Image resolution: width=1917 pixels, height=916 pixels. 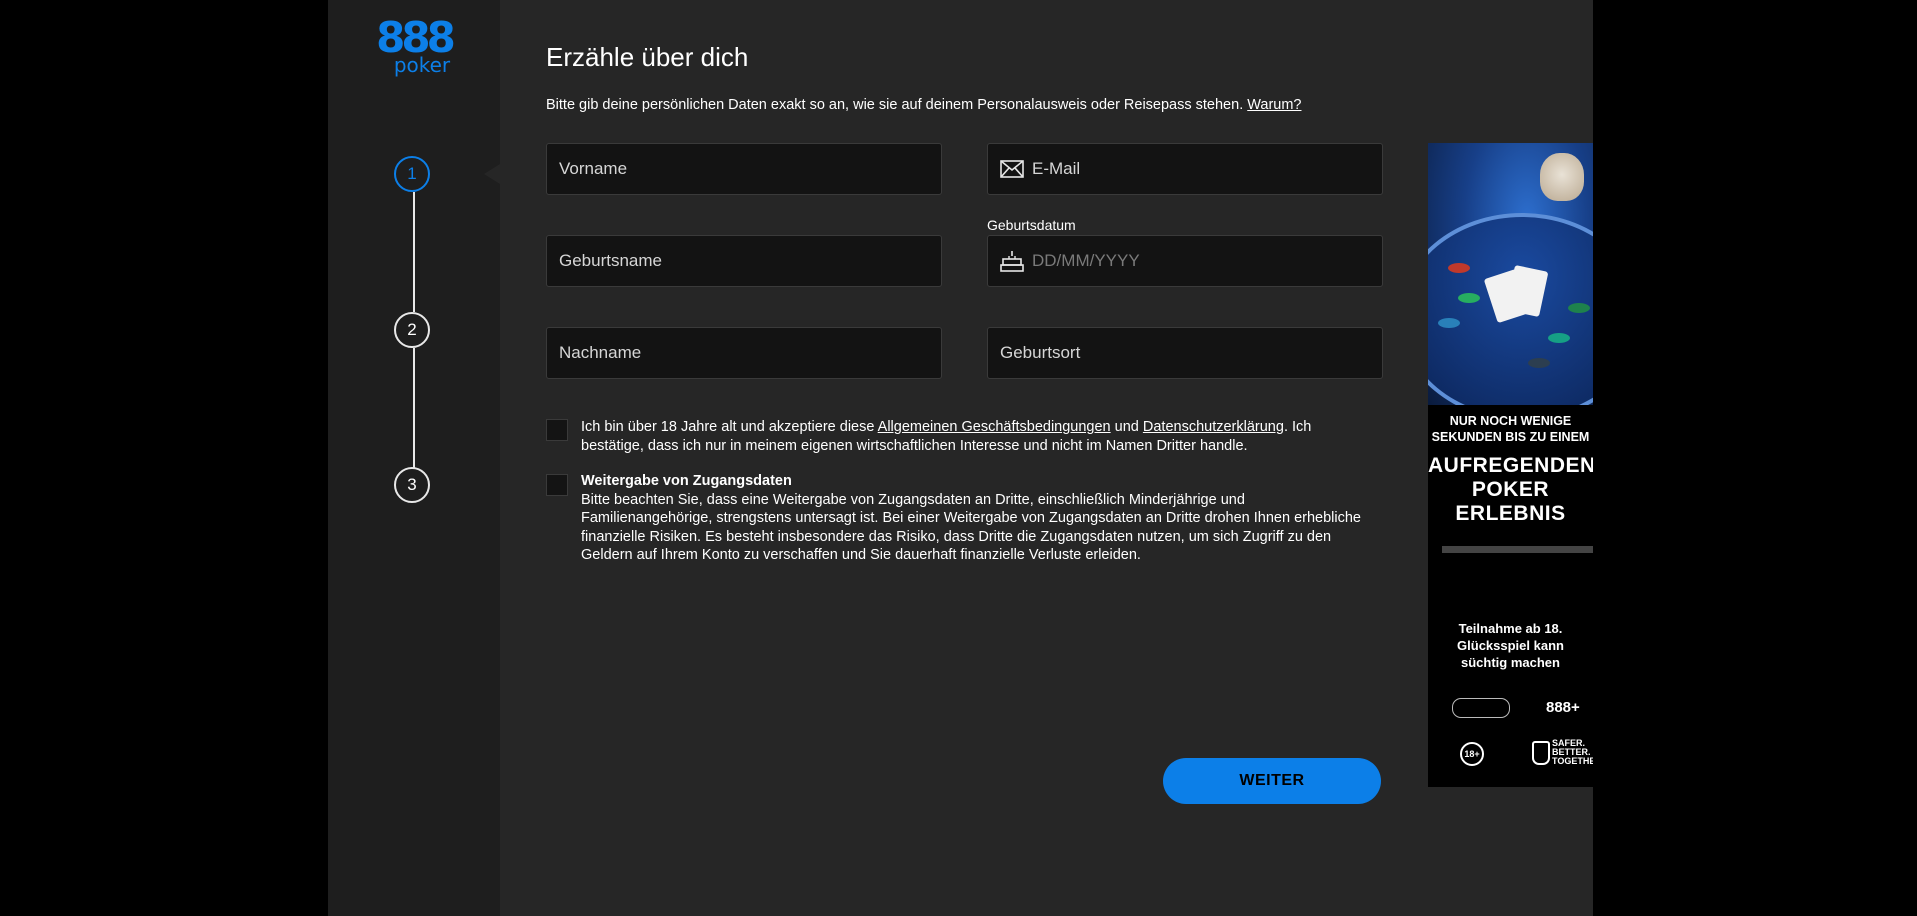 I want to click on terms-text-2: und, so click(x=1126, y=427).